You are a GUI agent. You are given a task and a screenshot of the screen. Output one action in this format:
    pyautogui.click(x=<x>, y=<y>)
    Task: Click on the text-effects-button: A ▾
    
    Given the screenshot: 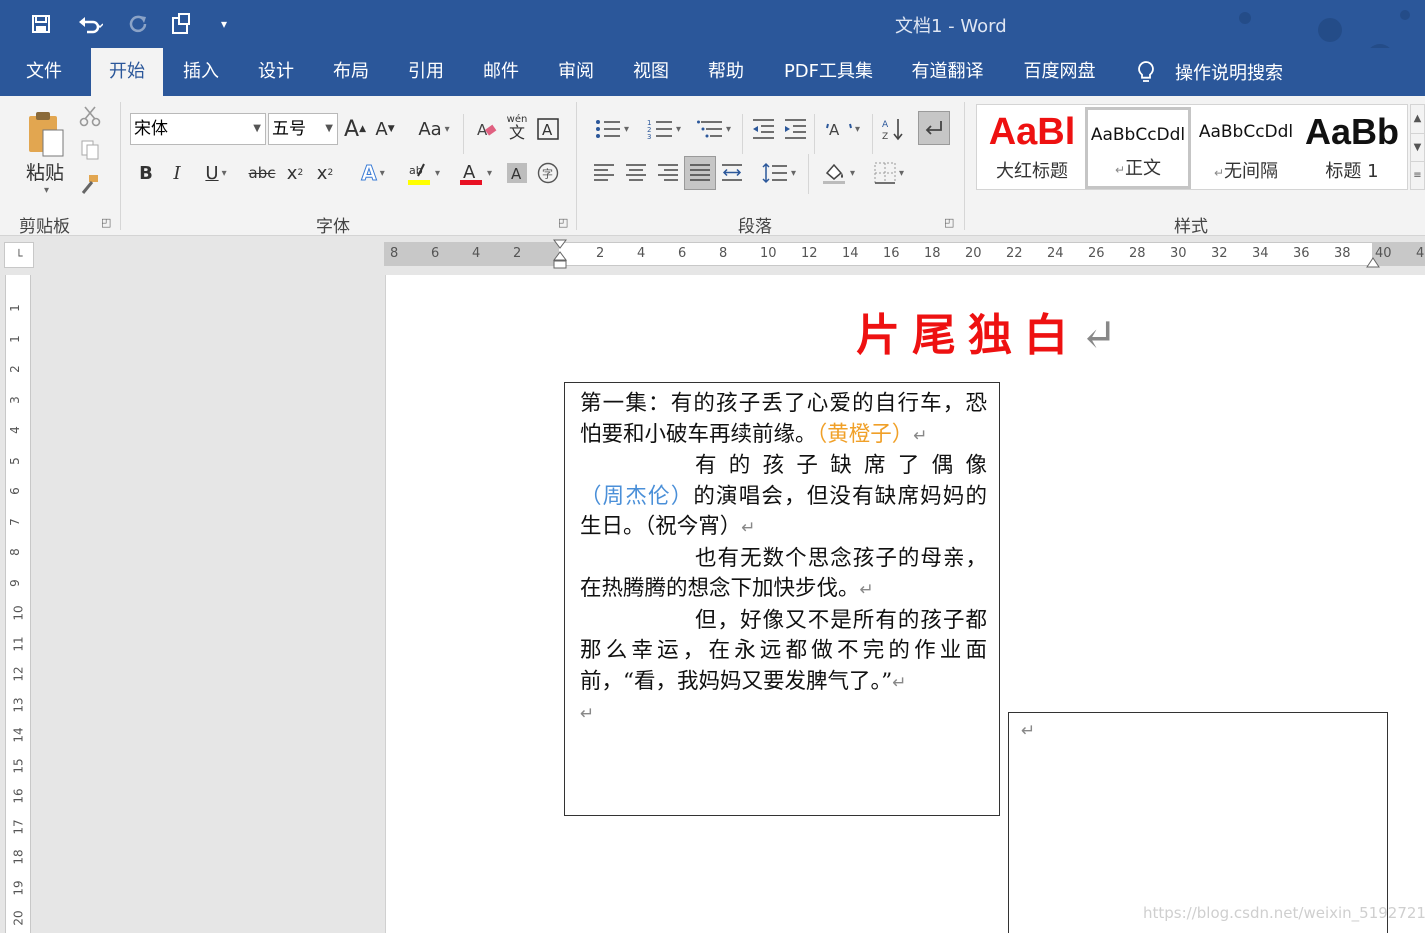 What is the action you would take?
    pyautogui.click(x=373, y=173)
    